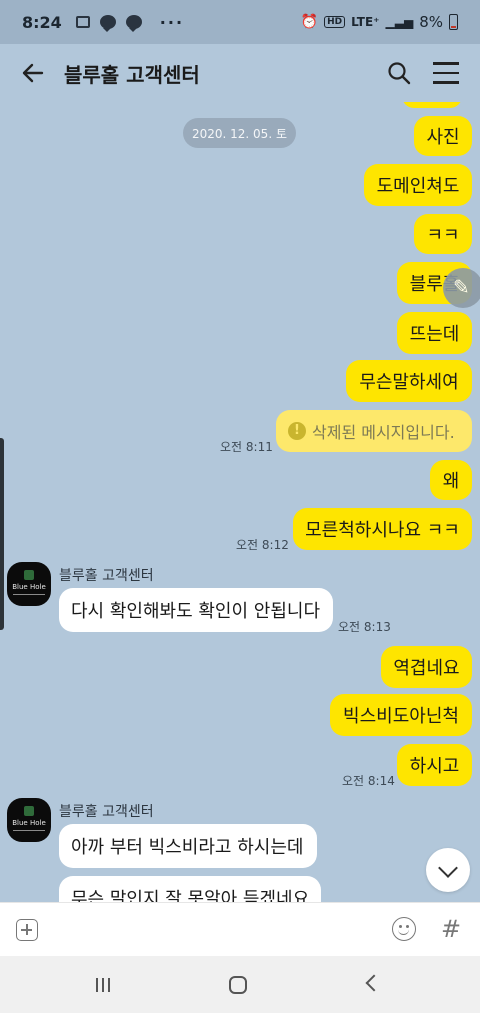 Image resolution: width=480 pixels, height=1013 pixels. I want to click on message-time: 오전 8:14, so click(368, 781).